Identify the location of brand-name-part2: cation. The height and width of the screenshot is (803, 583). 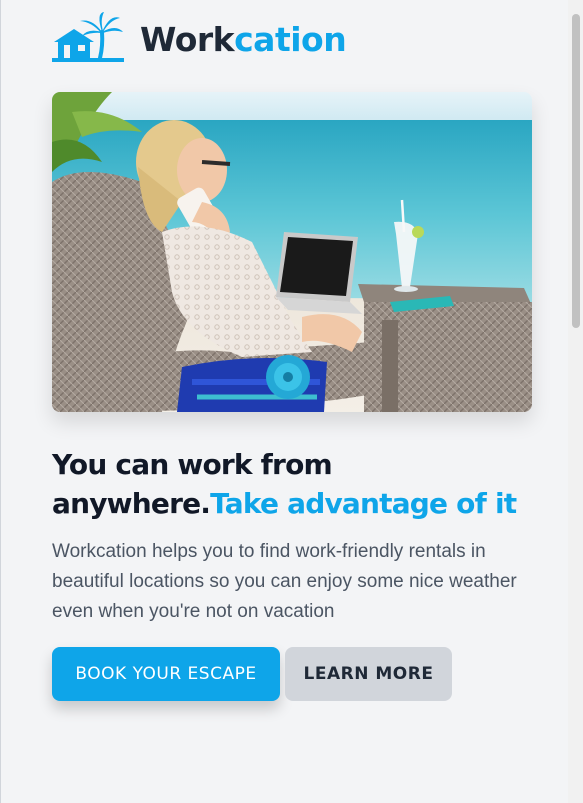
(290, 39).